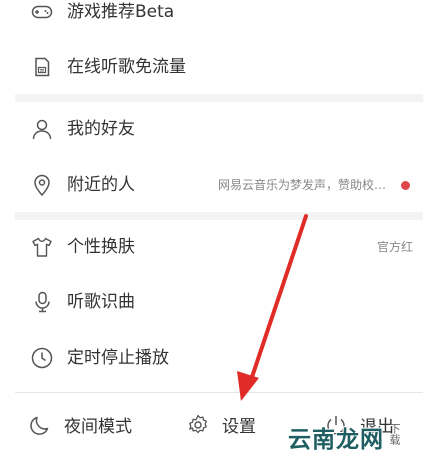  What do you see at coordinates (211, 67) in the screenshot?
I see `menu-item-free-flow: 在线听歌免流量` at bounding box center [211, 67].